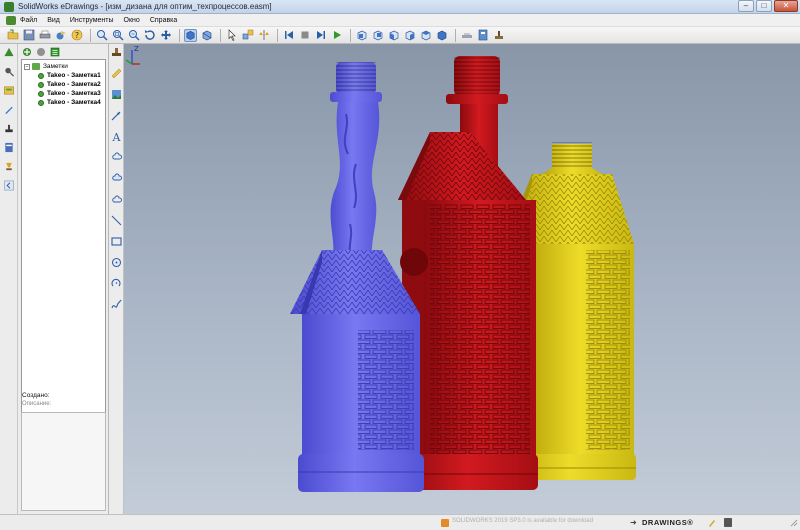  What do you see at coordinates (498, 35) in the screenshot?
I see `stamp-button` at bounding box center [498, 35].